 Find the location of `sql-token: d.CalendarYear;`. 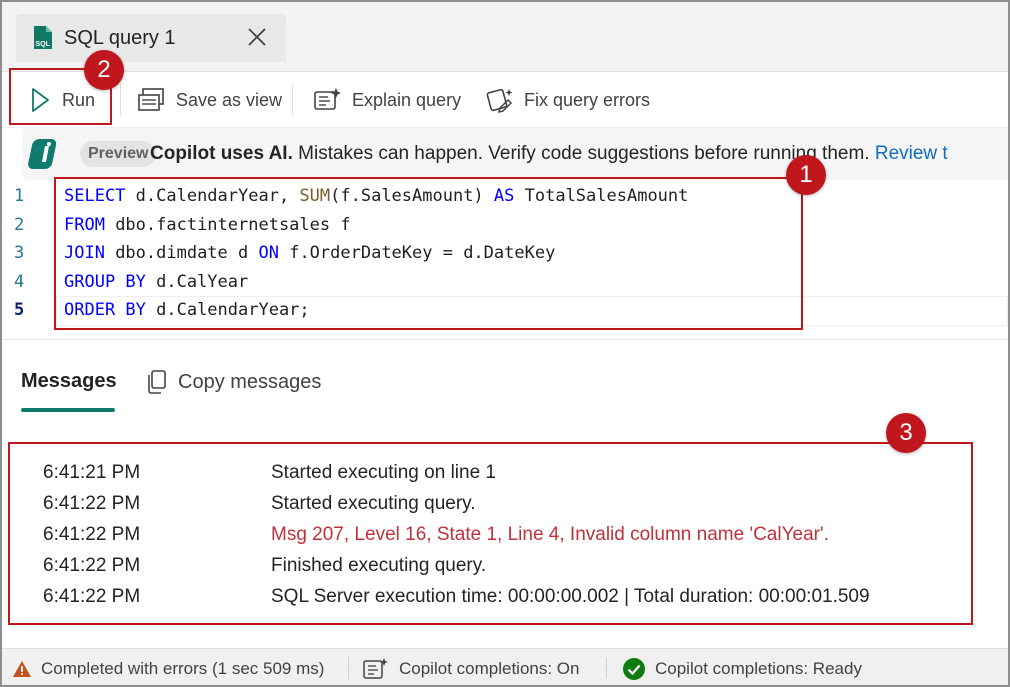

sql-token: d.CalendarYear; is located at coordinates (227, 310).